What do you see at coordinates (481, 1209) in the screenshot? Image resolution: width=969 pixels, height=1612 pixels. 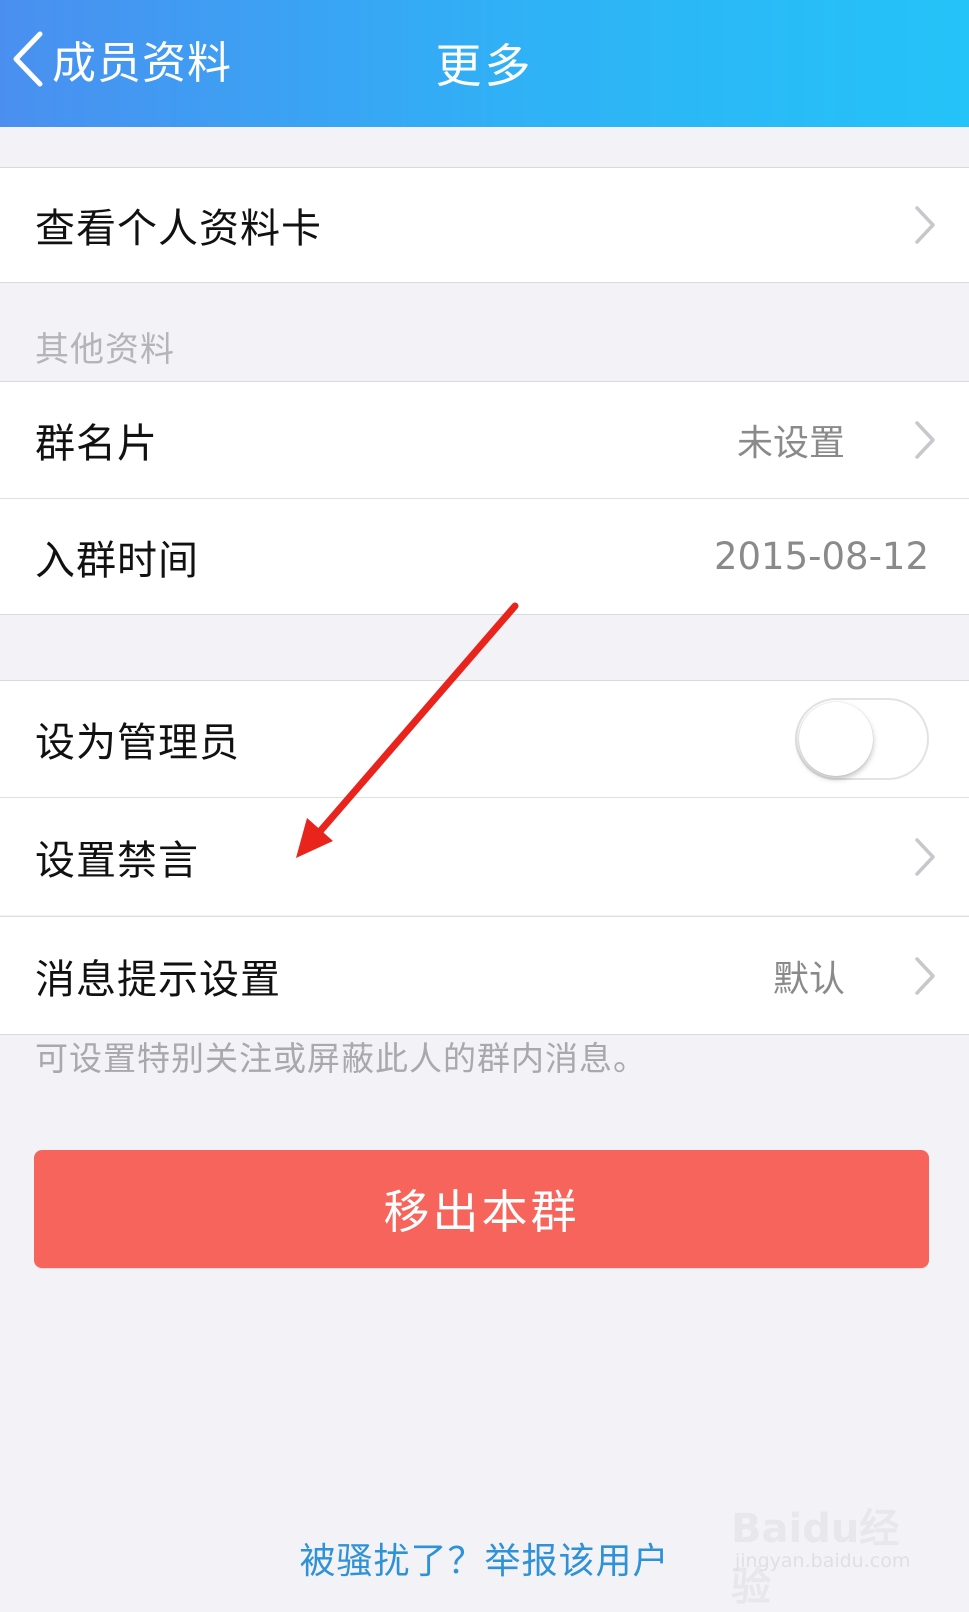 I see `remove-from-group-button: 移出本群` at bounding box center [481, 1209].